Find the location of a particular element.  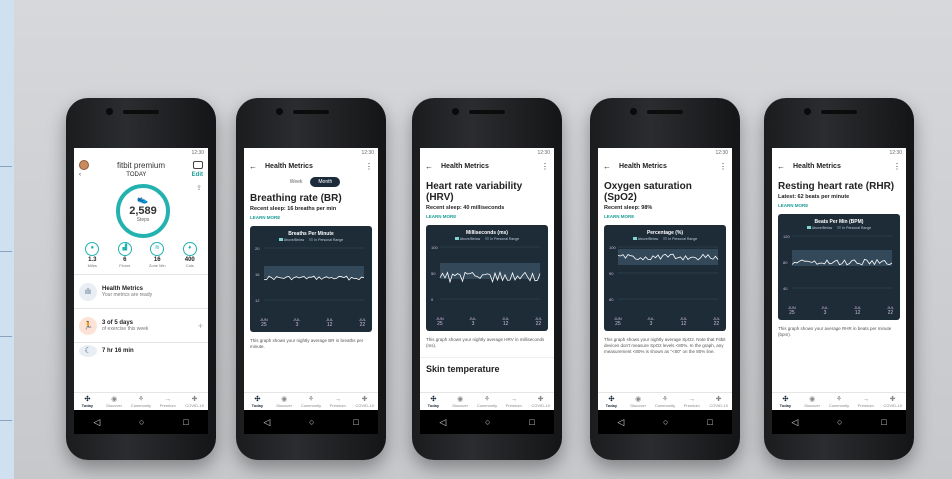

toggle-week: Week is located at coordinates (296, 182).